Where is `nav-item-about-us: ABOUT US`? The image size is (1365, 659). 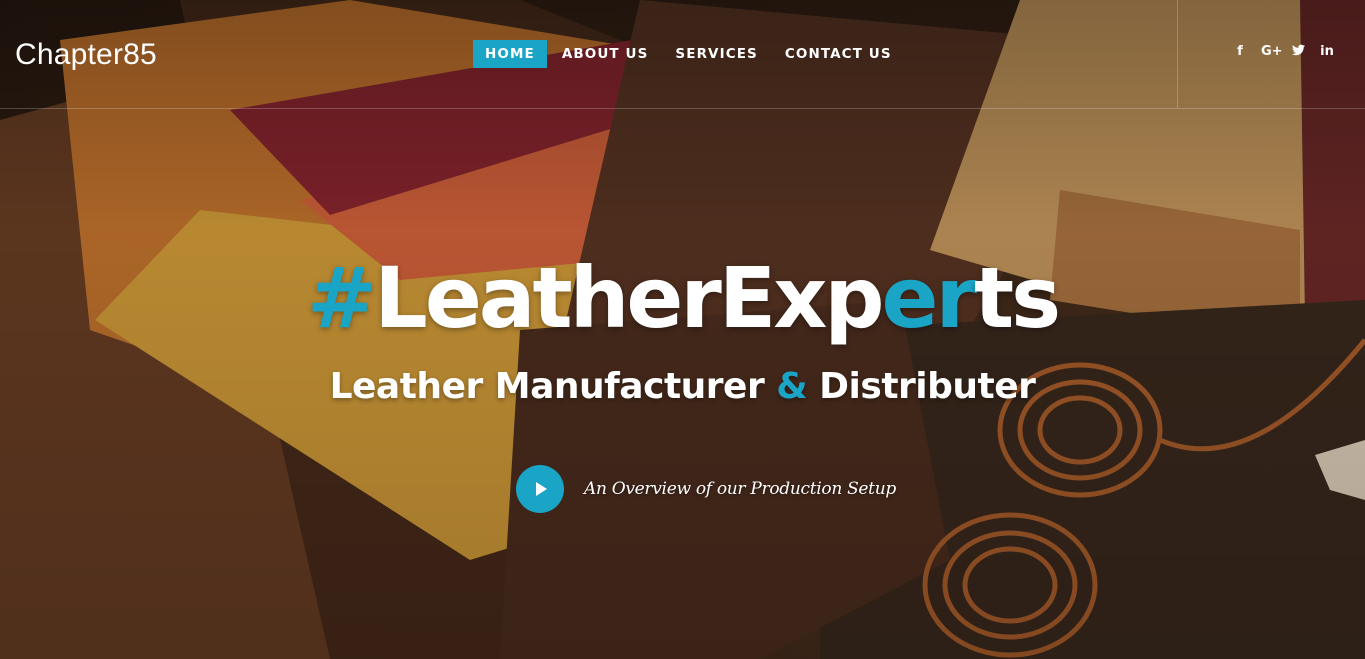
nav-item-about-us: ABOUT US is located at coordinates (605, 54).